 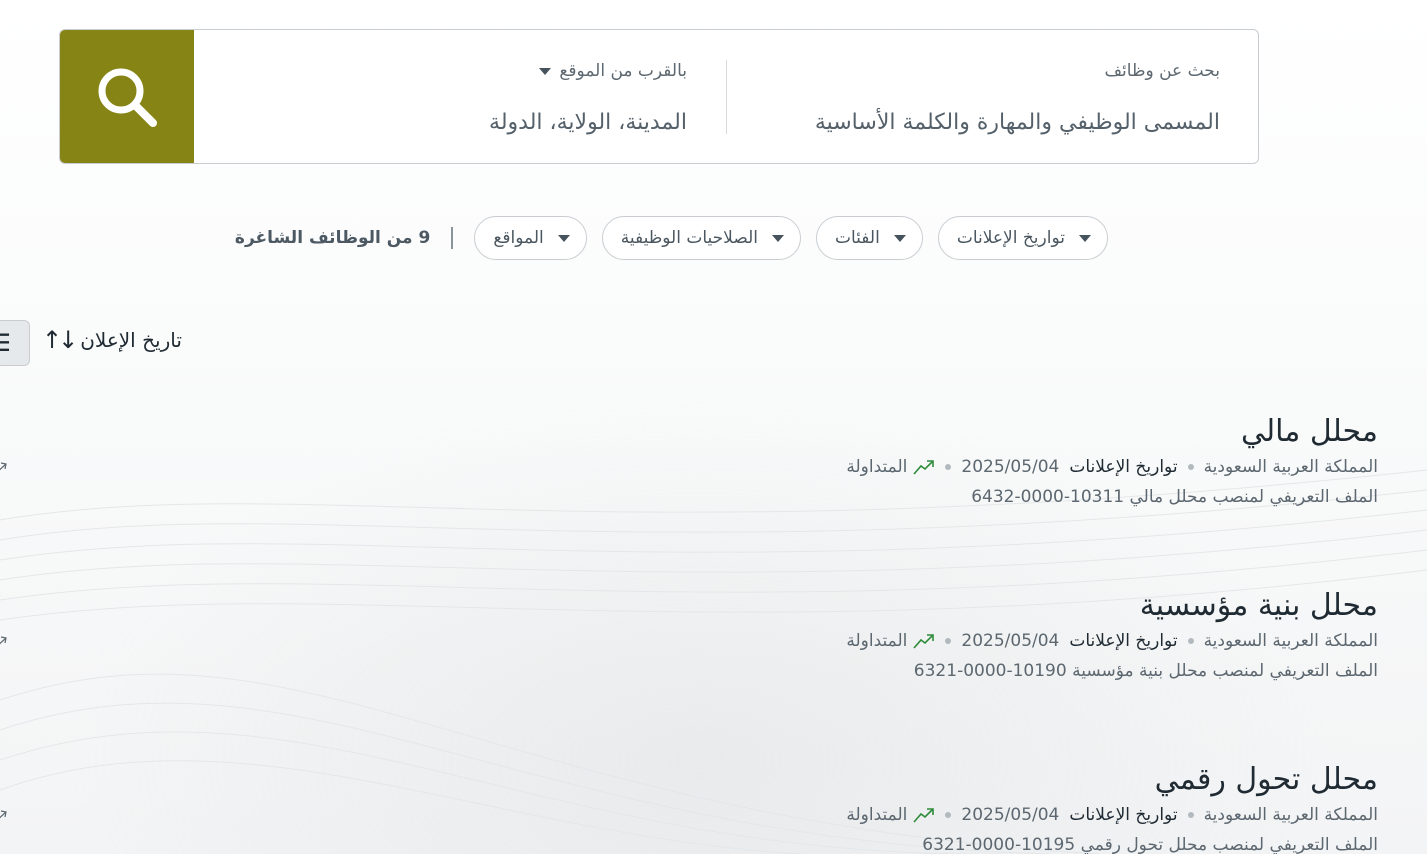 What do you see at coordinates (1017, 122) in the screenshot?
I see `keyword-input: المسمى الوظيفي والمهارة والكلمة الأساسية` at bounding box center [1017, 122].